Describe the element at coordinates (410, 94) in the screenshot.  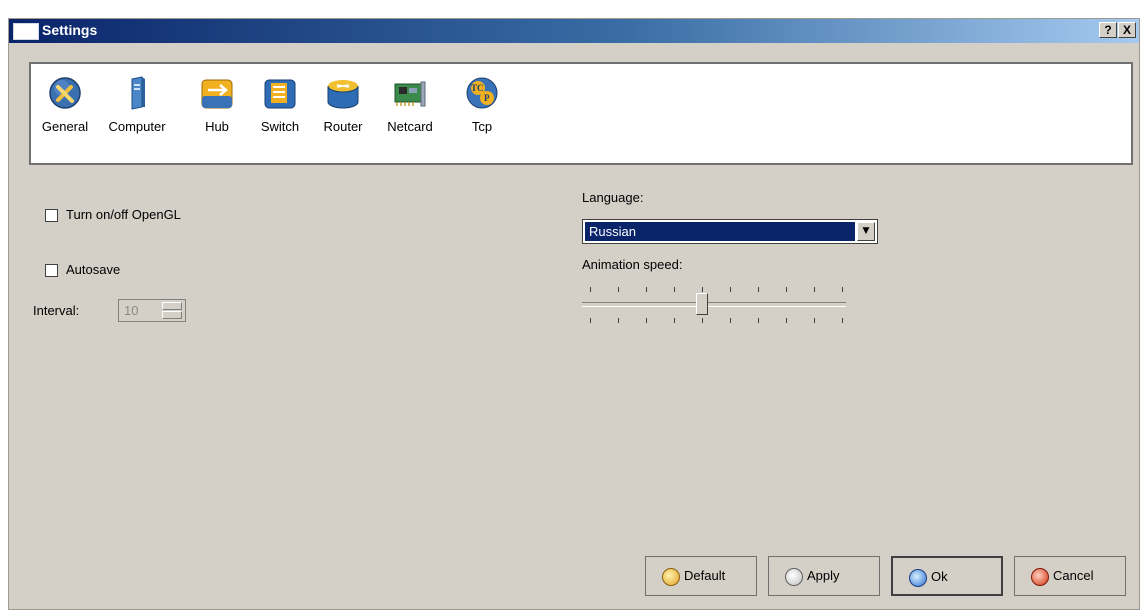
I see `netcard-icon` at that location.